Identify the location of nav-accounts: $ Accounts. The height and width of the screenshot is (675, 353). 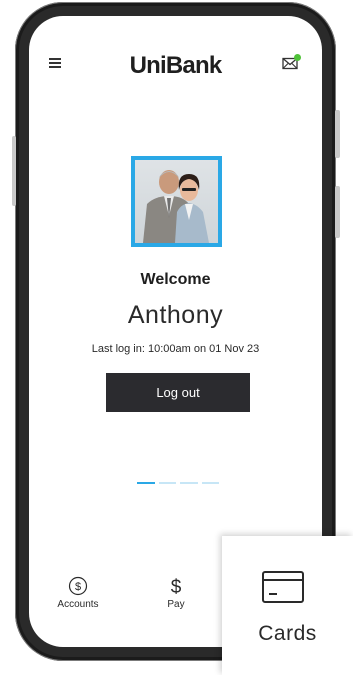
(78, 593).